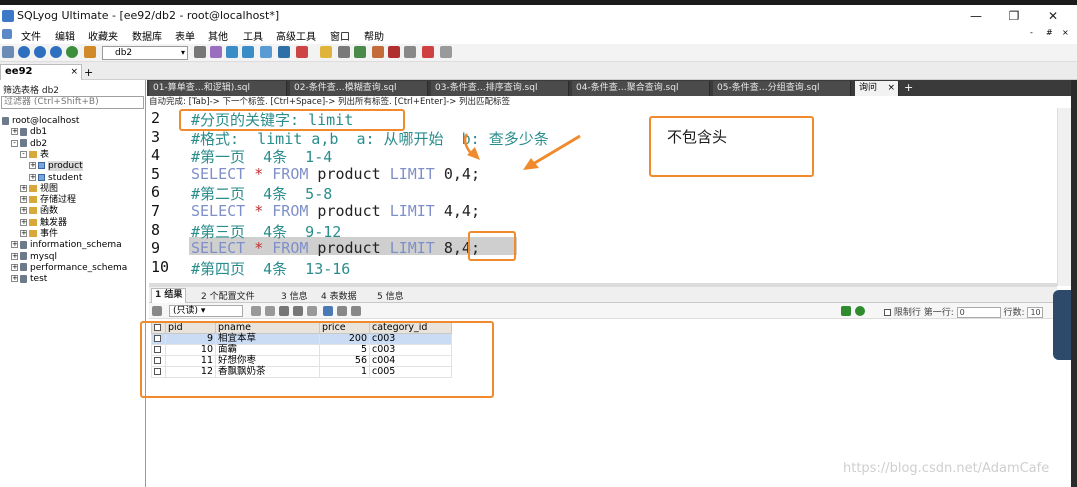  Describe the element at coordinates (69, 268) in the screenshot. I see `tree-item: + performance_schema` at that location.